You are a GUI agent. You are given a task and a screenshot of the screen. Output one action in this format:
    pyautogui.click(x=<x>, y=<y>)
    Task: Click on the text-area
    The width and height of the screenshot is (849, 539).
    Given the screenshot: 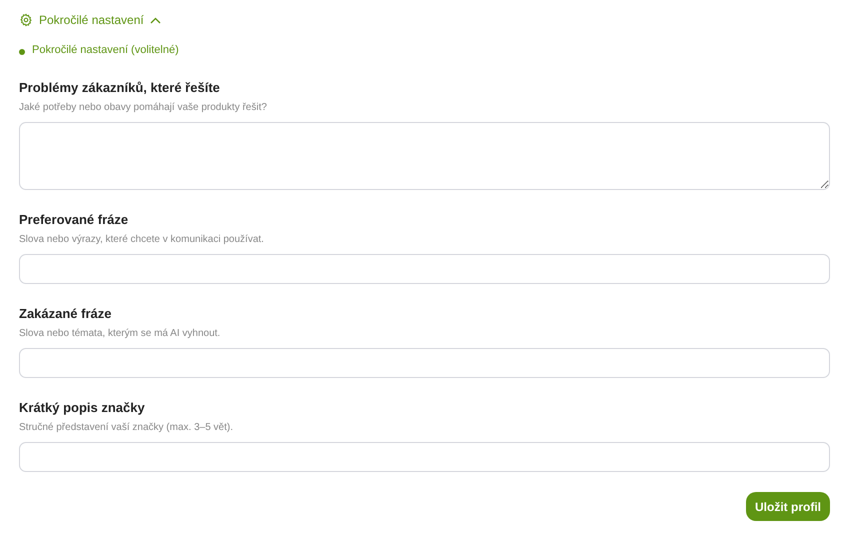 What is the action you would take?
    pyautogui.click(x=424, y=156)
    